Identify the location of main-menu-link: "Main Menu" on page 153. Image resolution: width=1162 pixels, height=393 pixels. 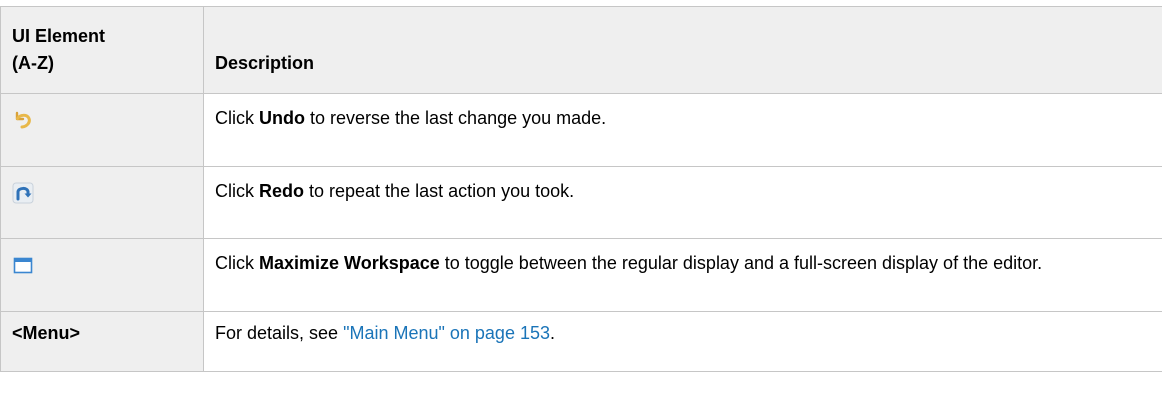
(446, 333).